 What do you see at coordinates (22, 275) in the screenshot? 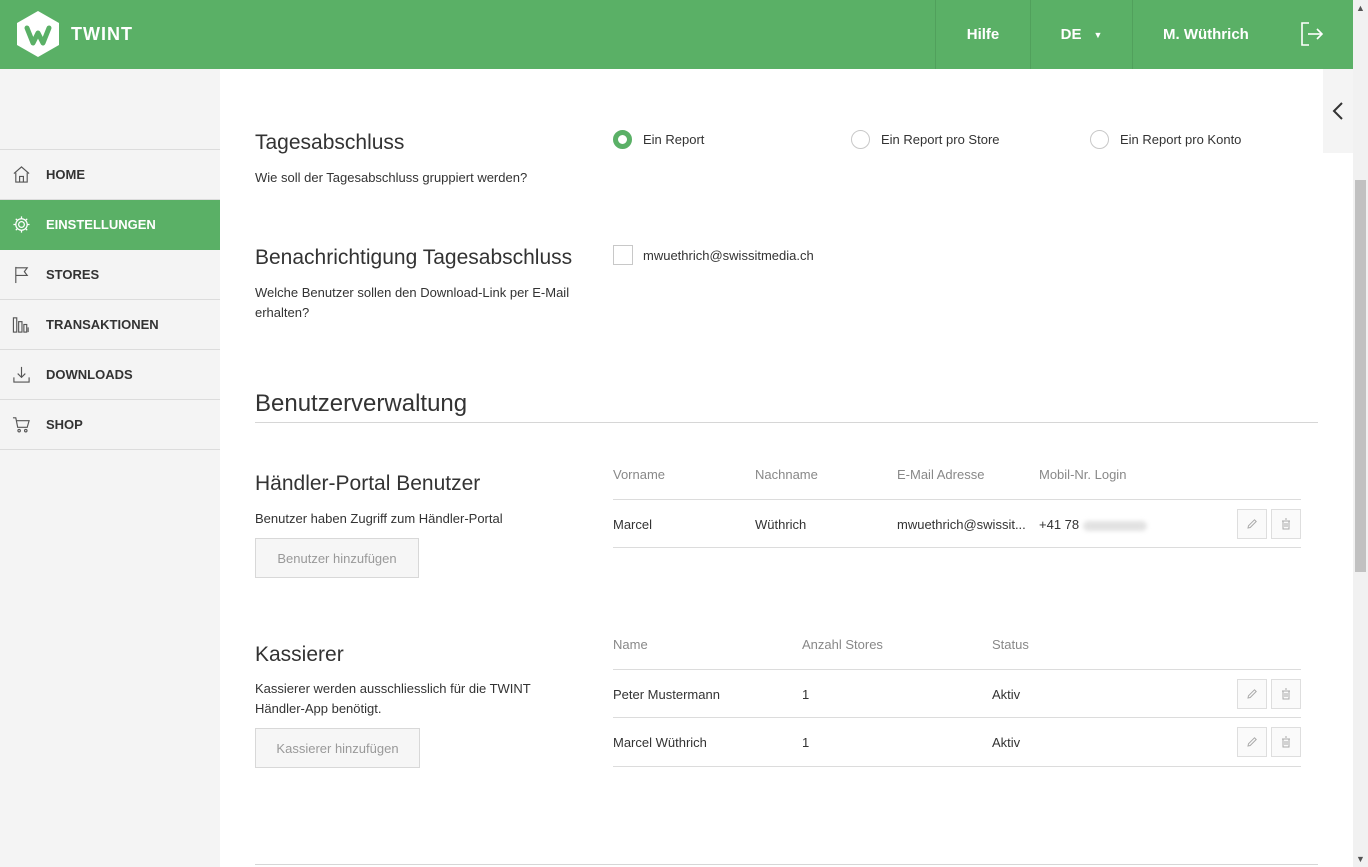
I see `flag-icon` at bounding box center [22, 275].